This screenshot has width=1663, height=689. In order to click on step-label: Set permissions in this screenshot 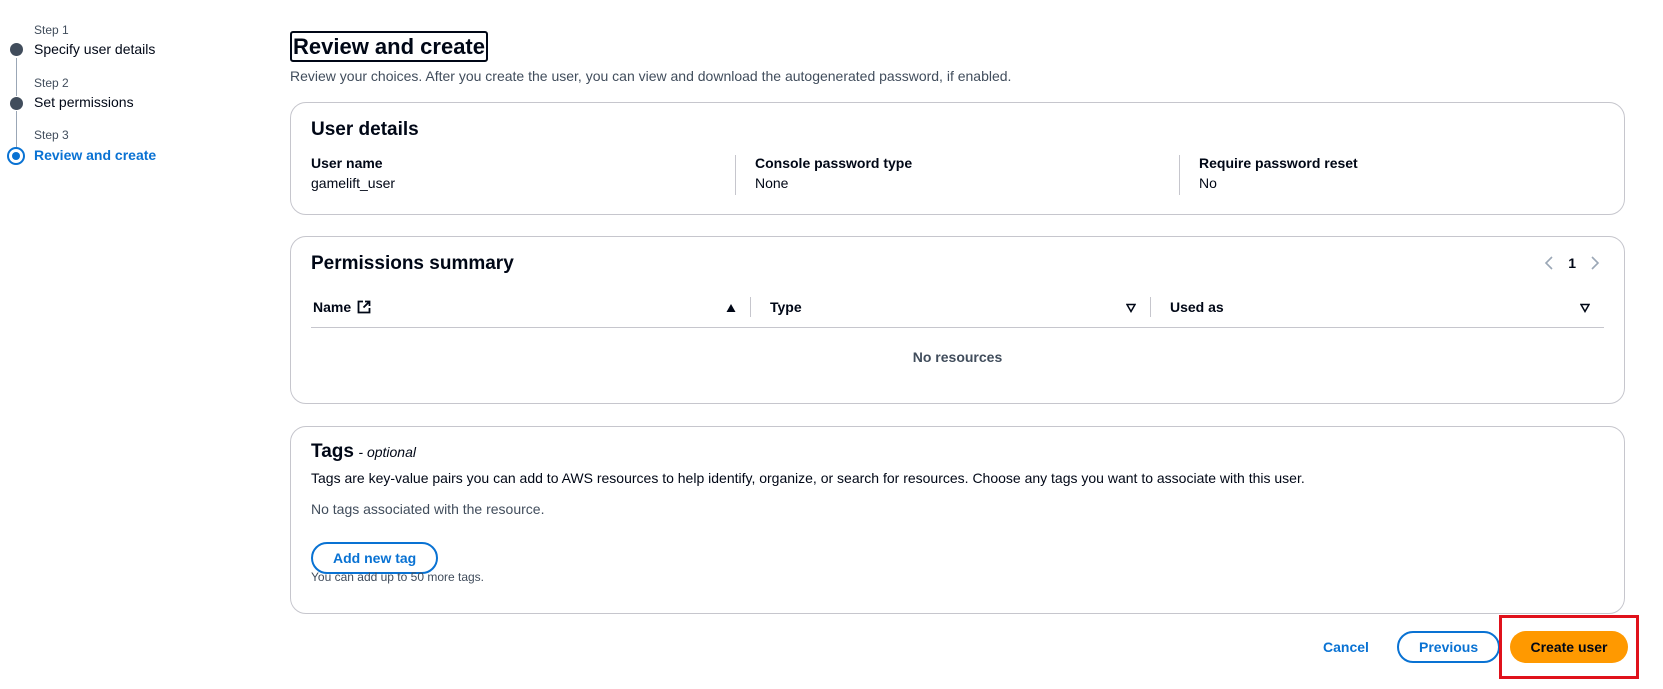, I will do `click(84, 102)`.